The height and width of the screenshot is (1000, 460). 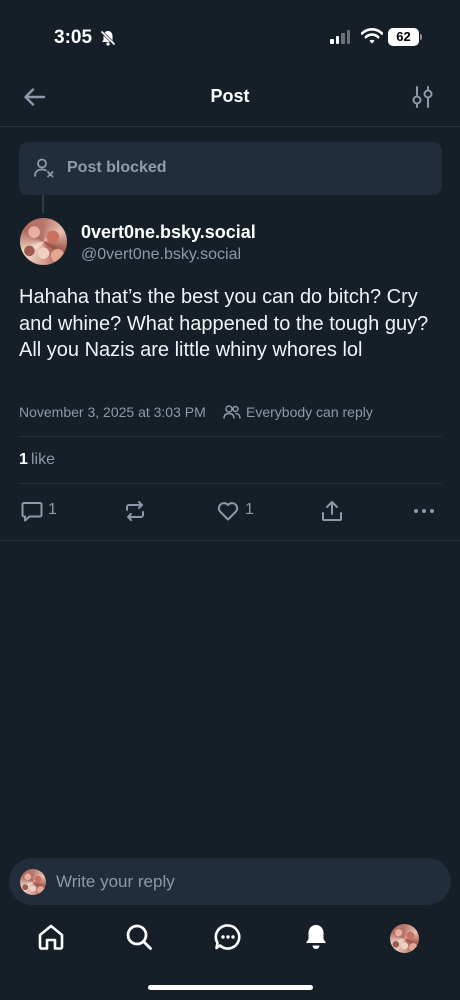 What do you see at coordinates (139, 937) in the screenshot?
I see `search-icon` at bounding box center [139, 937].